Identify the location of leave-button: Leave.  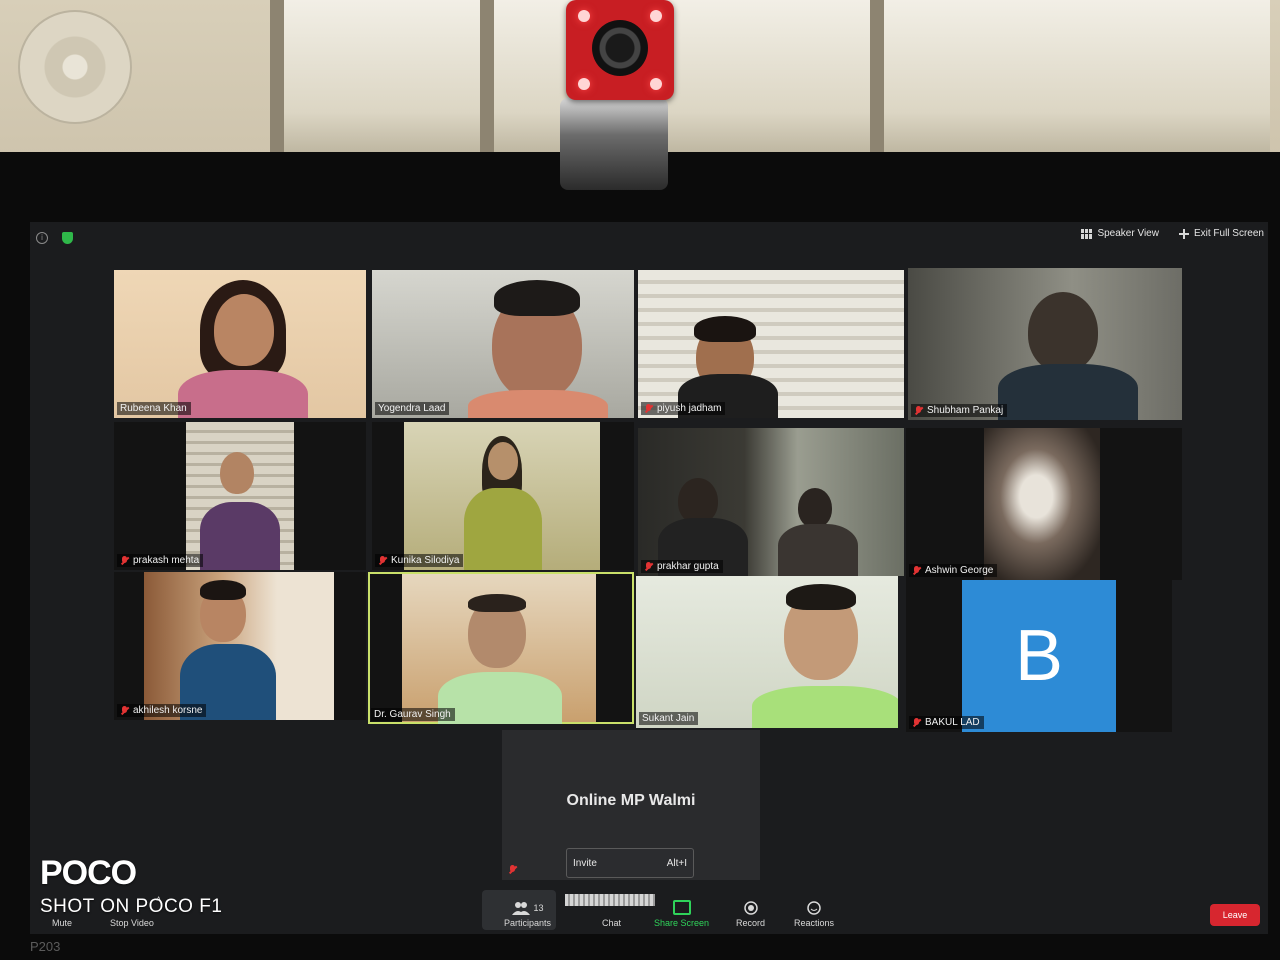
(1235, 915).